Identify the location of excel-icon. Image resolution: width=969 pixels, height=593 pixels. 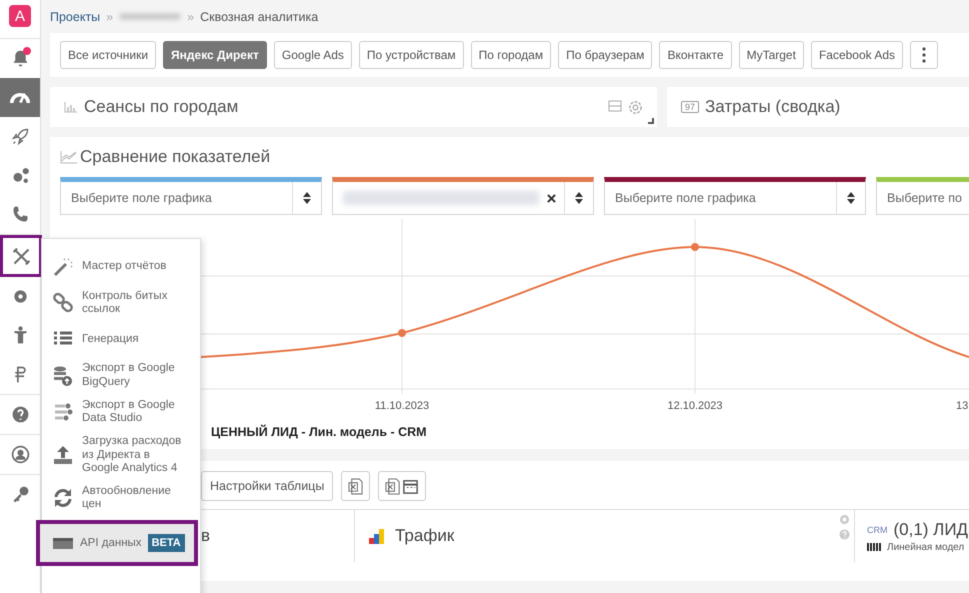
(356, 486).